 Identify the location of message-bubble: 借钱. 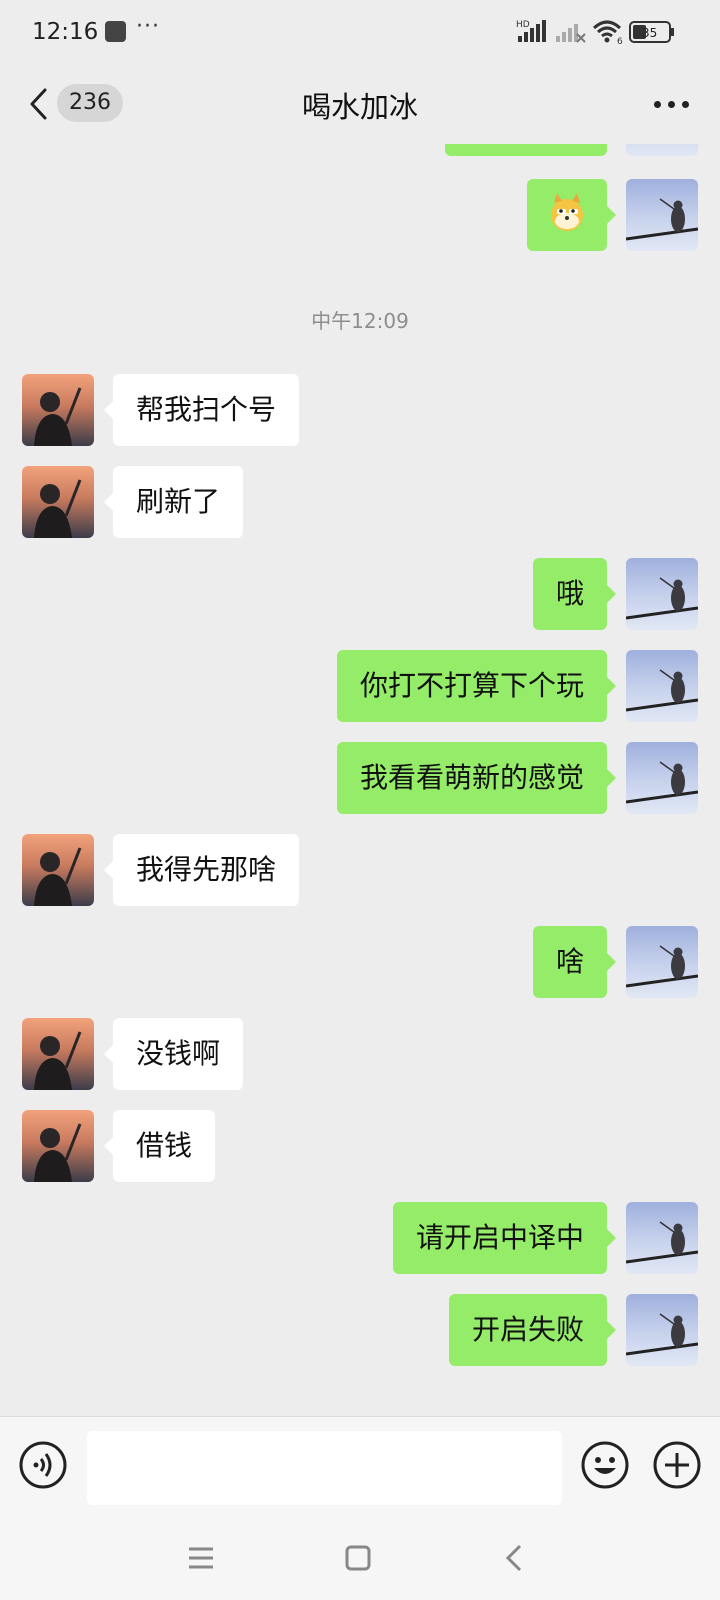
(159, 1146).